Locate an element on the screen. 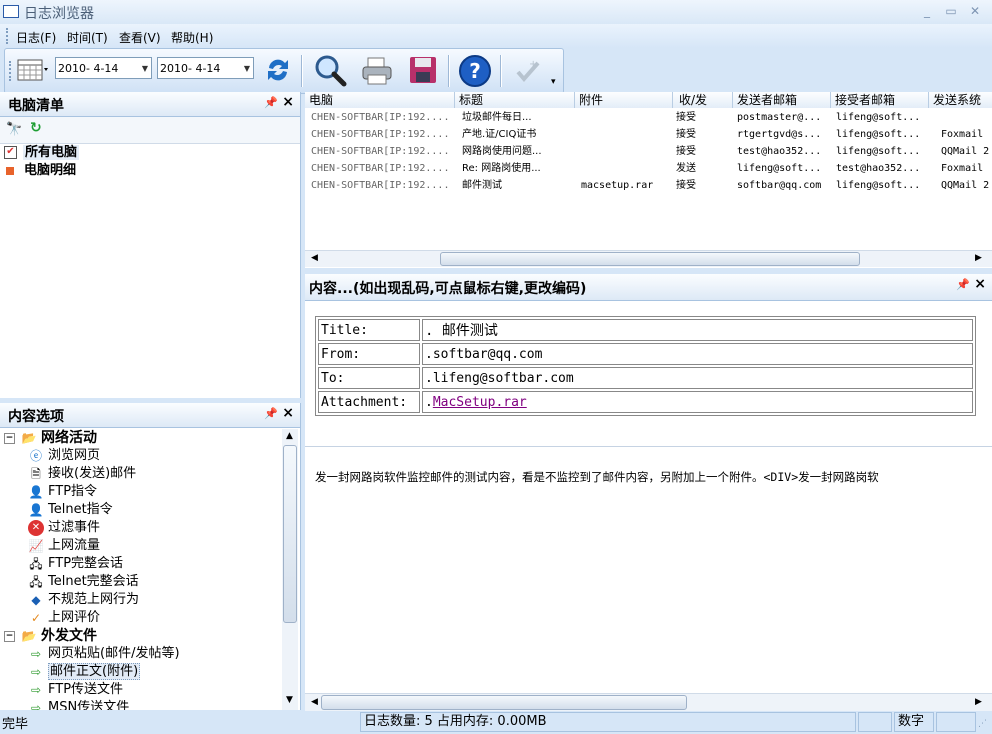 The height and width of the screenshot is (734, 992). cell-direction: 接受 is located at coordinates (686, 185).